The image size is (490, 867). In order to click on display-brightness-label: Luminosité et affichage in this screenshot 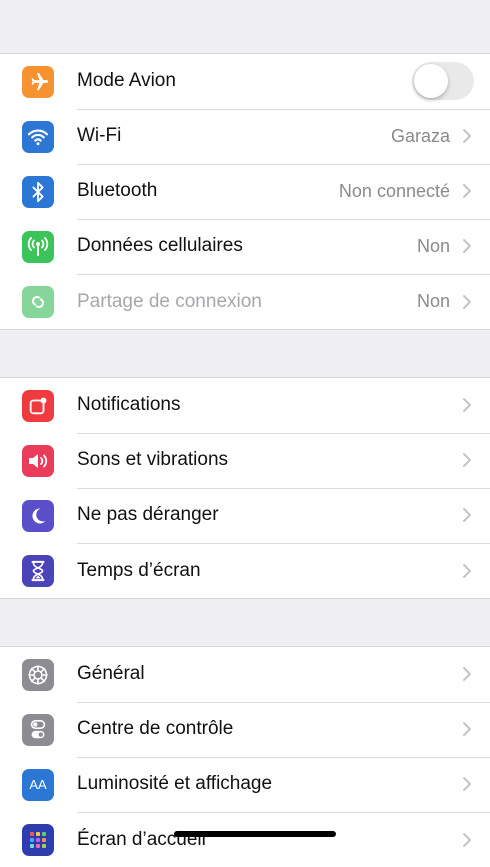, I will do `click(175, 783)`.